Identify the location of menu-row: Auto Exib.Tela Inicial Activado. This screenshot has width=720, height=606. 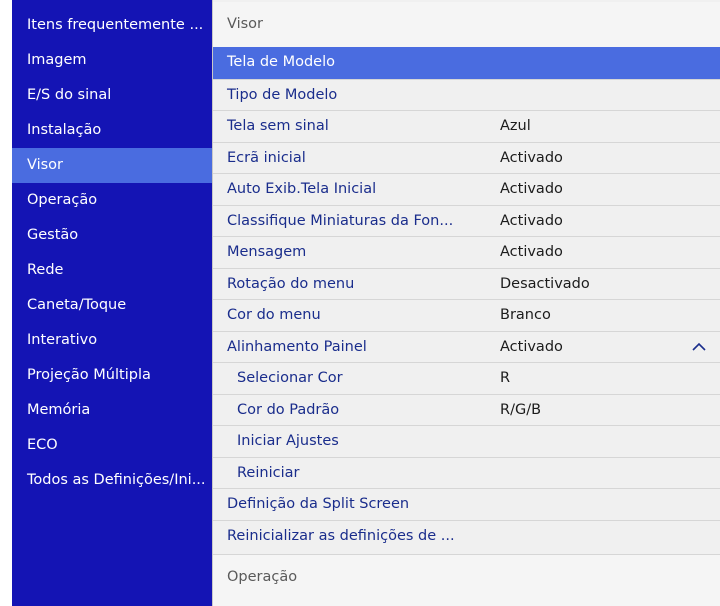
(466, 189).